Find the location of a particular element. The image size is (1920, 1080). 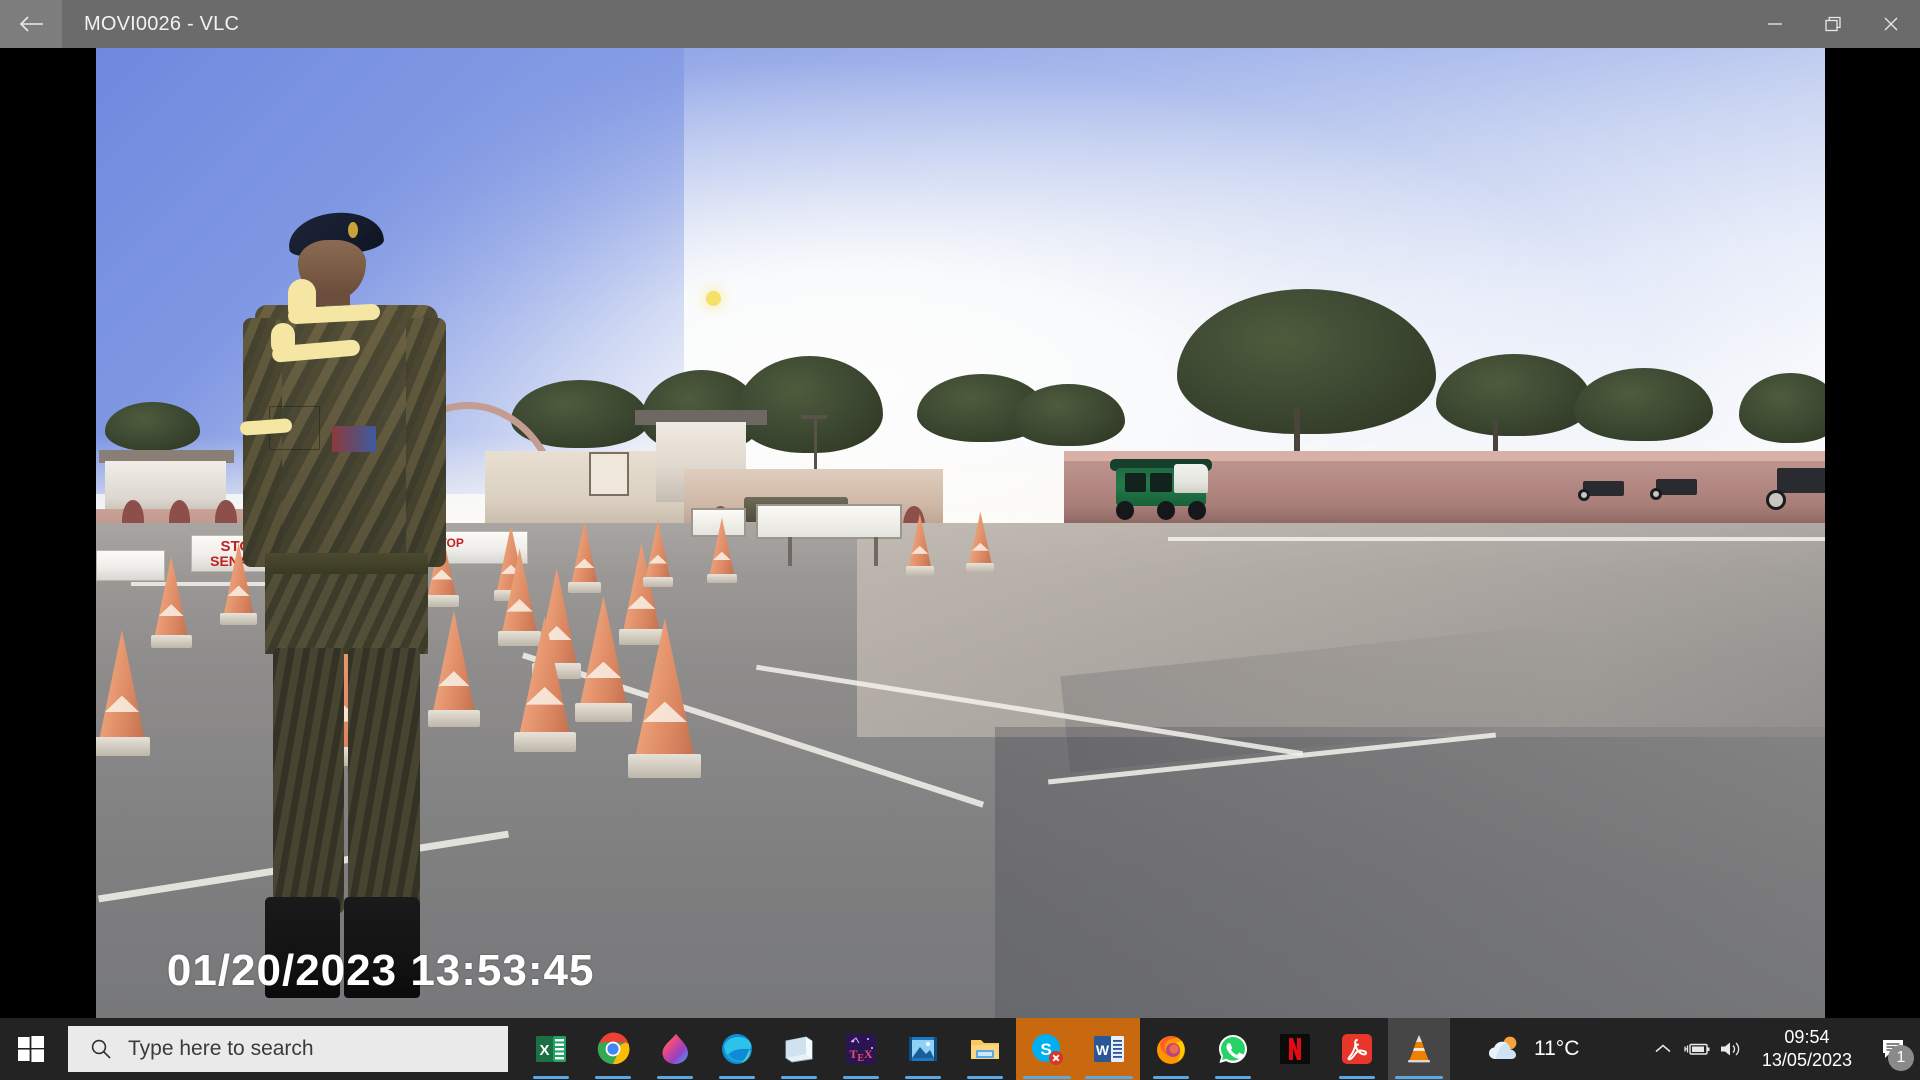

right-arm is located at coordinates (425, 442).